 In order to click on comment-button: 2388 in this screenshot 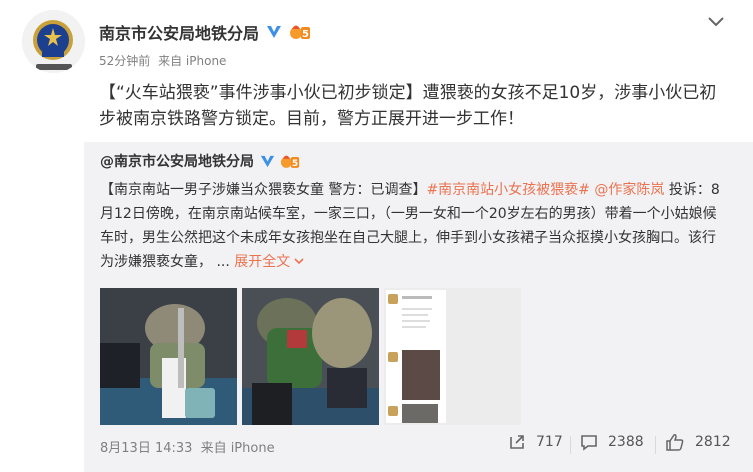, I will do `click(612, 442)`.